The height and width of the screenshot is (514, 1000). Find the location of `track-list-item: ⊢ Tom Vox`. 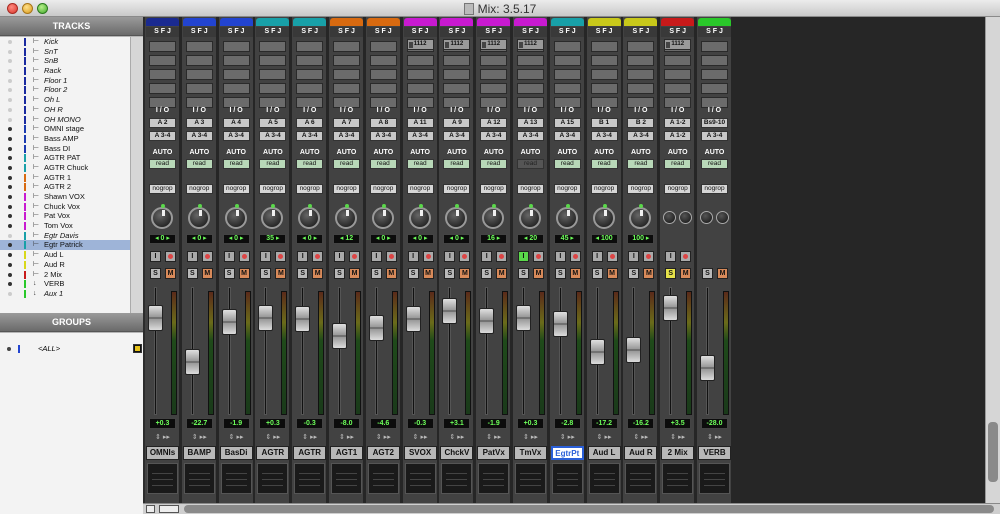

track-list-item: ⊢ Tom Vox is located at coordinates (65, 226).